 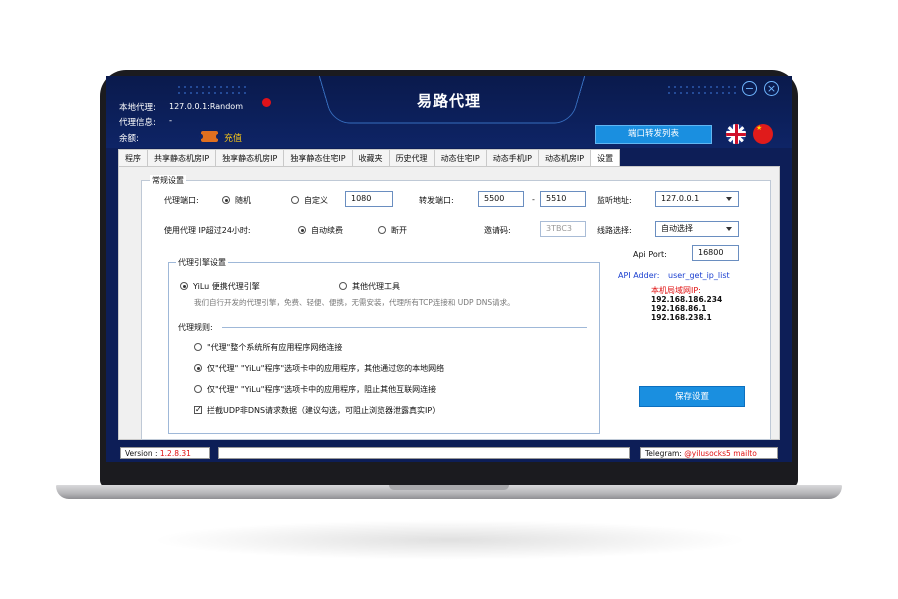 What do you see at coordinates (436, 200) in the screenshot?
I see `forward-port-label: 转发端口:` at bounding box center [436, 200].